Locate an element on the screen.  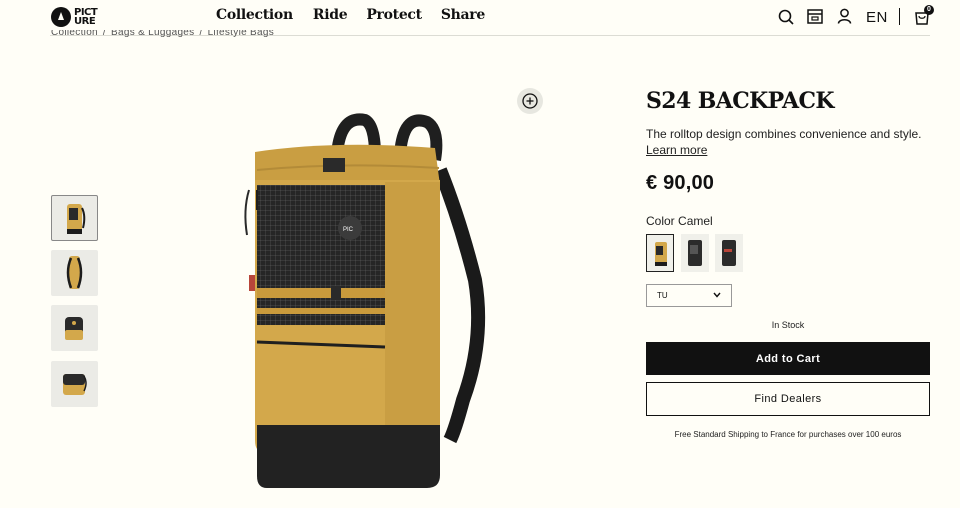
svg-text: PIC is located at coordinates (348, 230).